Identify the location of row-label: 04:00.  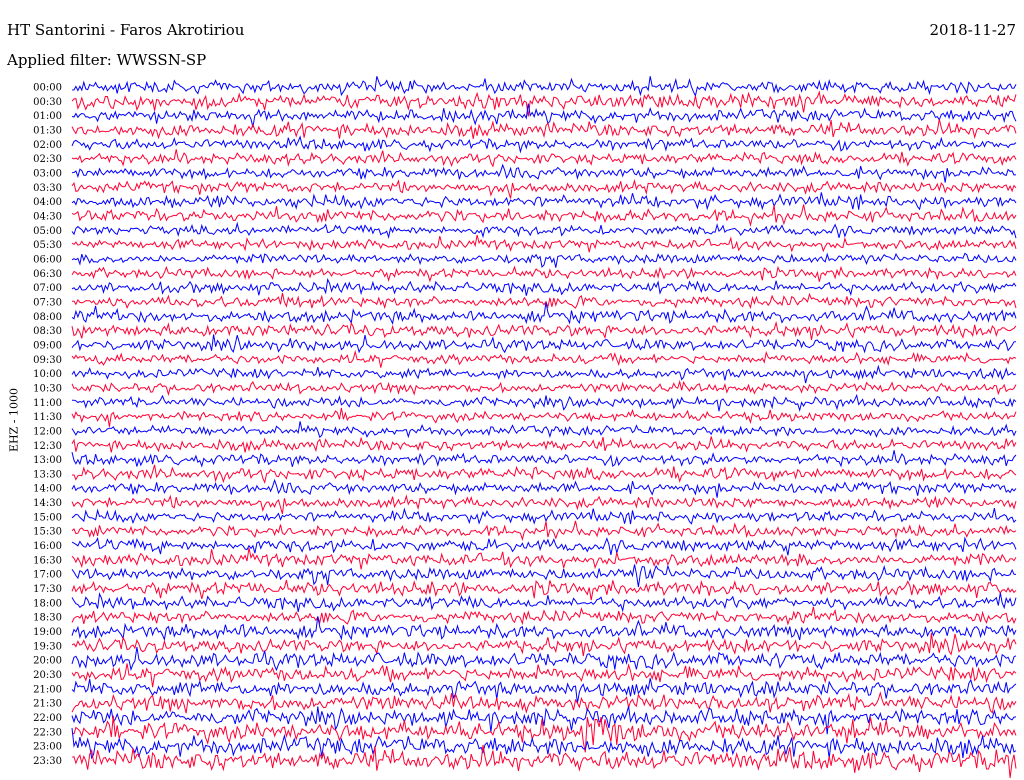
(47, 202).